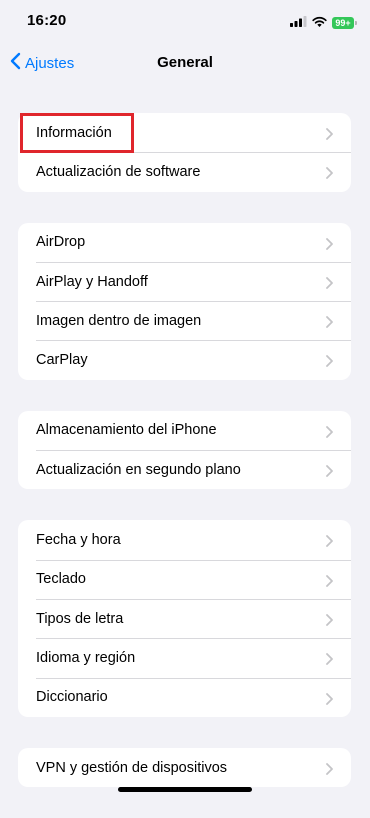  I want to click on settings-row: AirDrop, so click(184, 242).